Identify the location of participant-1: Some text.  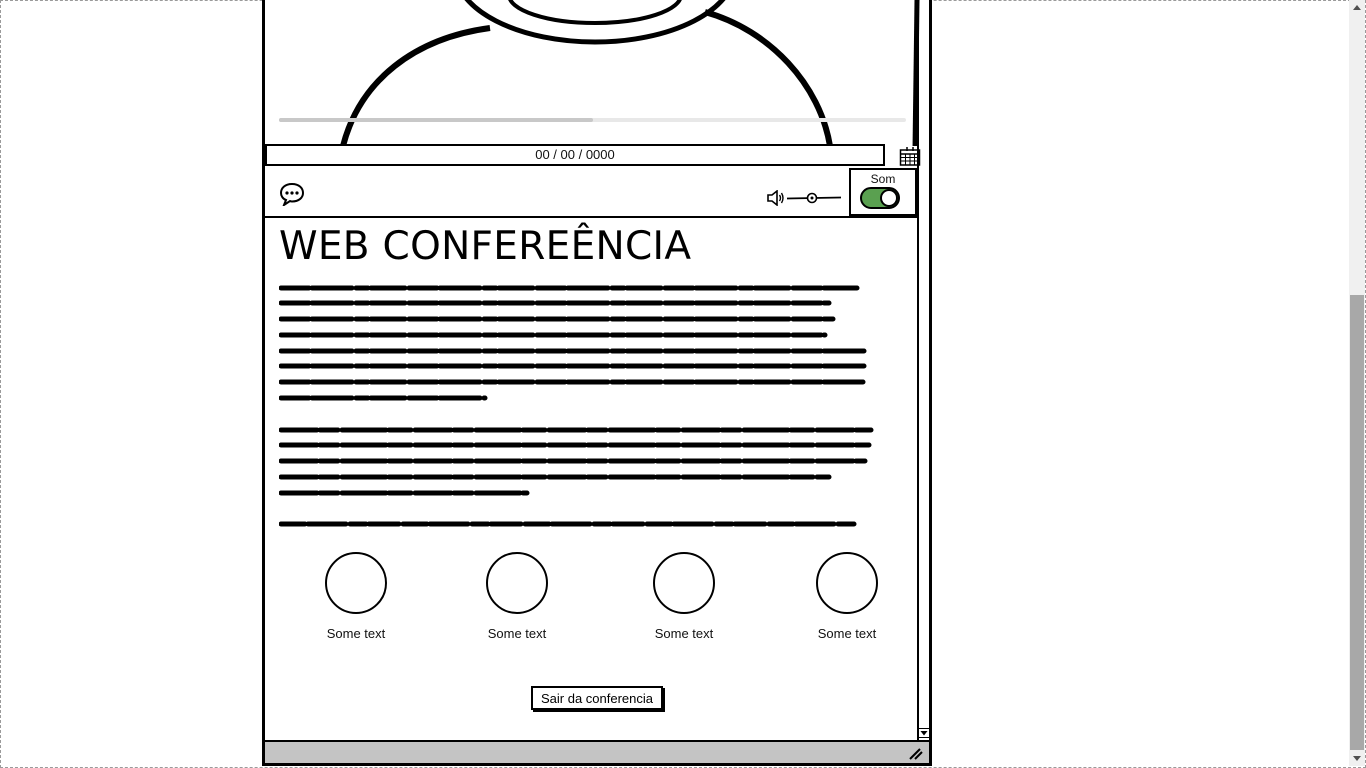
(356, 596).